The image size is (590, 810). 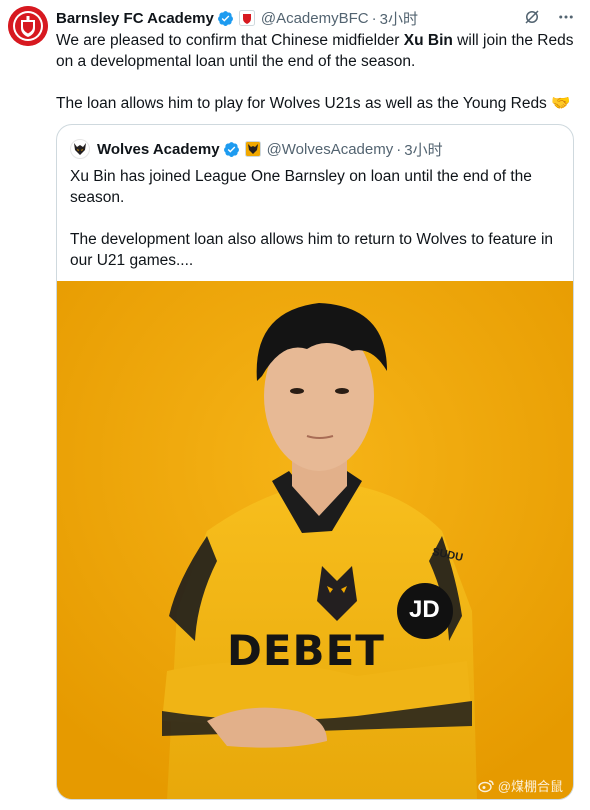 I want to click on quote-header: Wolves Academy @WolvesAcademy · 3小时, so click(x=256, y=149).